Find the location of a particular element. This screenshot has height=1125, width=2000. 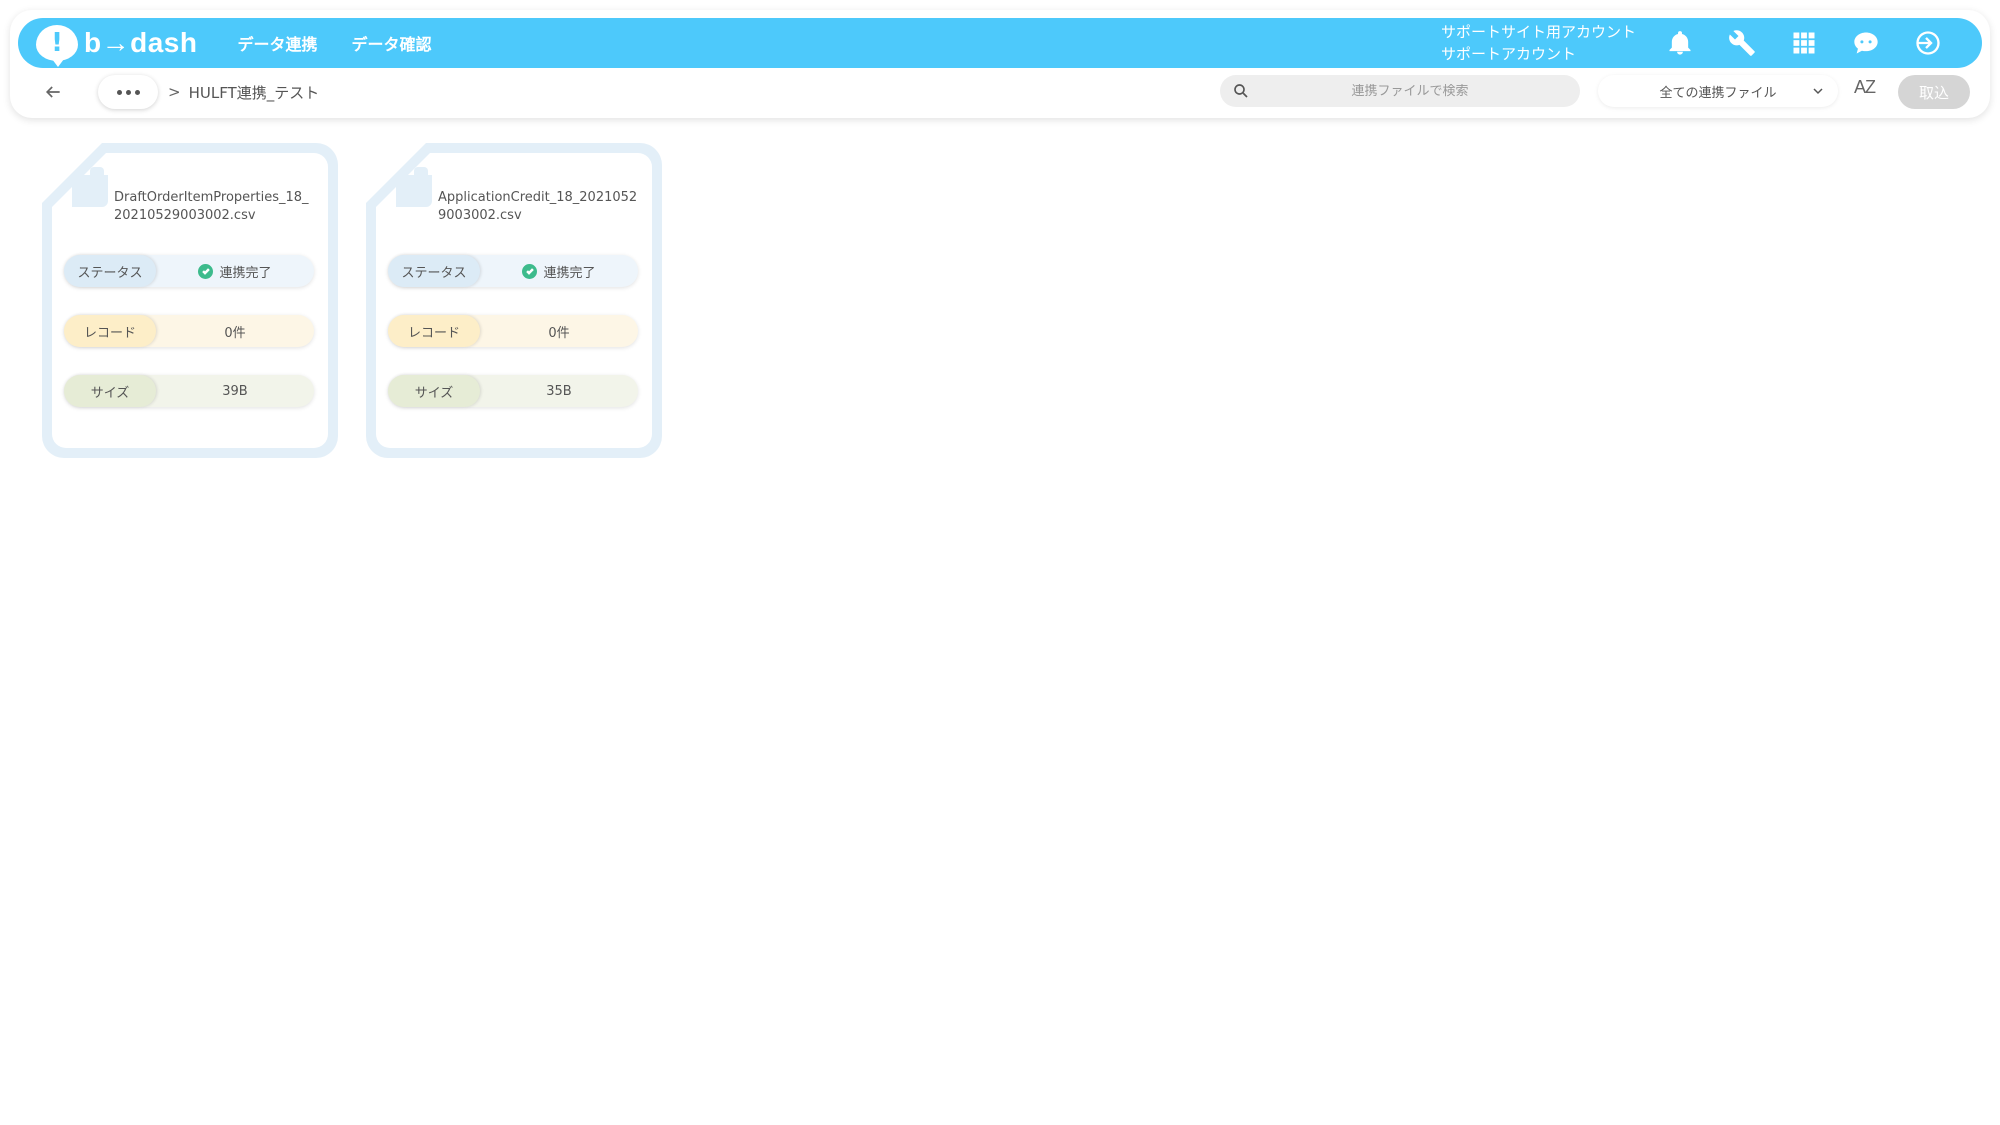

account-user: サポートアカウント is located at coordinates (1508, 54).